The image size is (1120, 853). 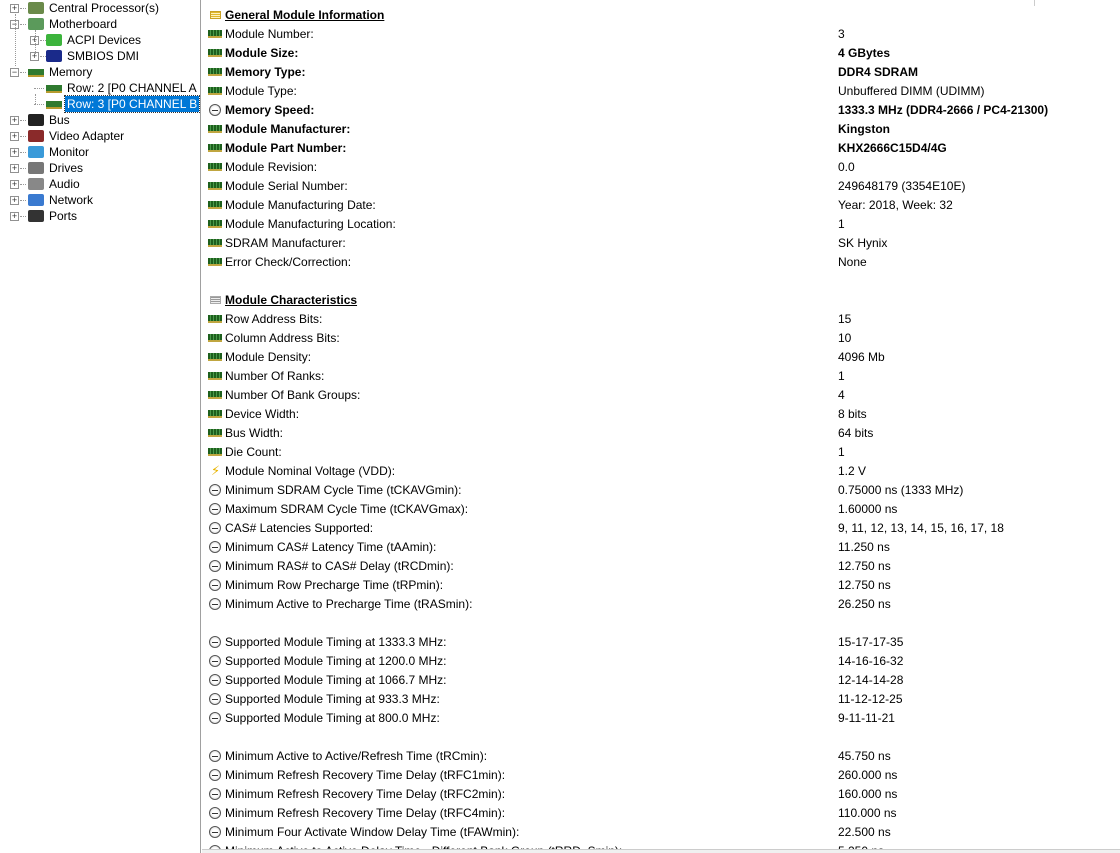 What do you see at coordinates (61, 72) in the screenshot?
I see `tree-item-memory: Memory` at bounding box center [61, 72].